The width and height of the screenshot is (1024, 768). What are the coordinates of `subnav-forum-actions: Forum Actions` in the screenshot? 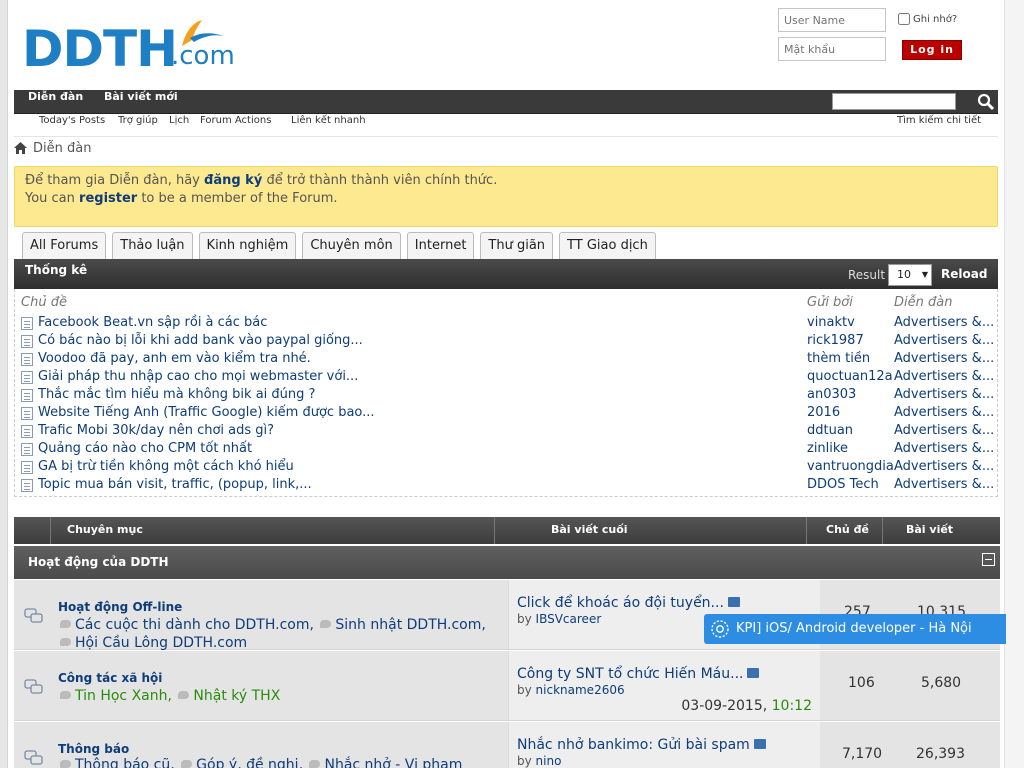 It's located at (235, 120).